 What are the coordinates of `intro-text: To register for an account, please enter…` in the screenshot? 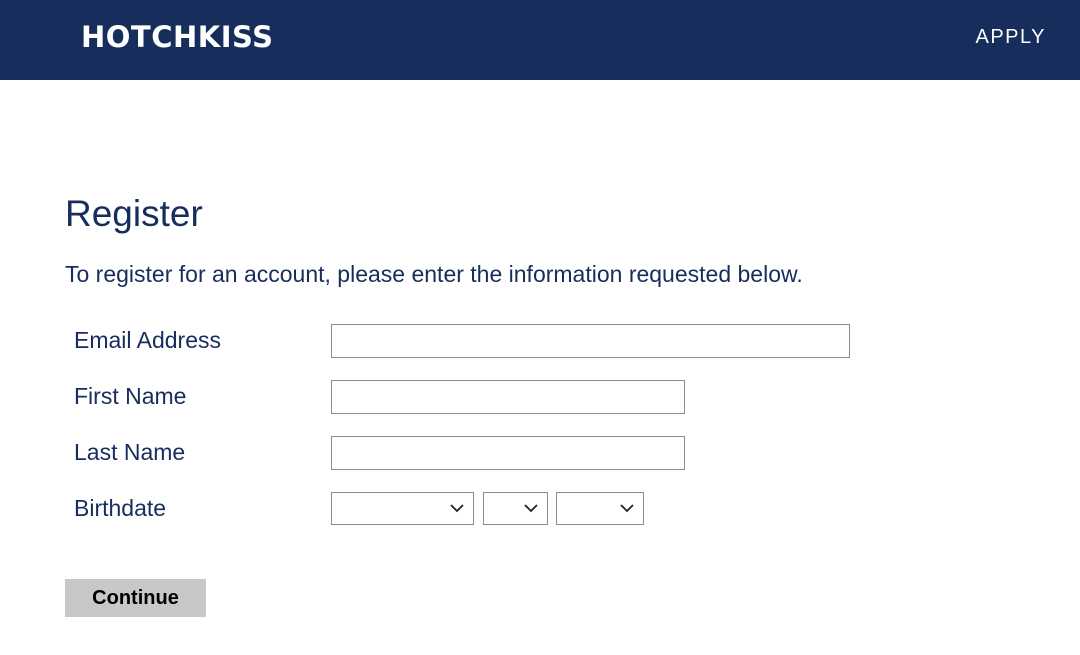 It's located at (434, 274).